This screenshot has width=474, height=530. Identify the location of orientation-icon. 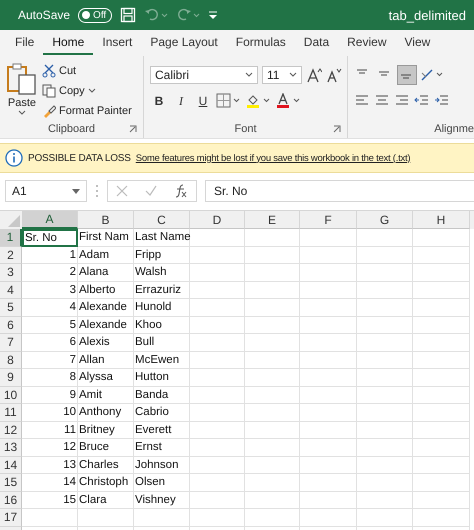
(432, 75).